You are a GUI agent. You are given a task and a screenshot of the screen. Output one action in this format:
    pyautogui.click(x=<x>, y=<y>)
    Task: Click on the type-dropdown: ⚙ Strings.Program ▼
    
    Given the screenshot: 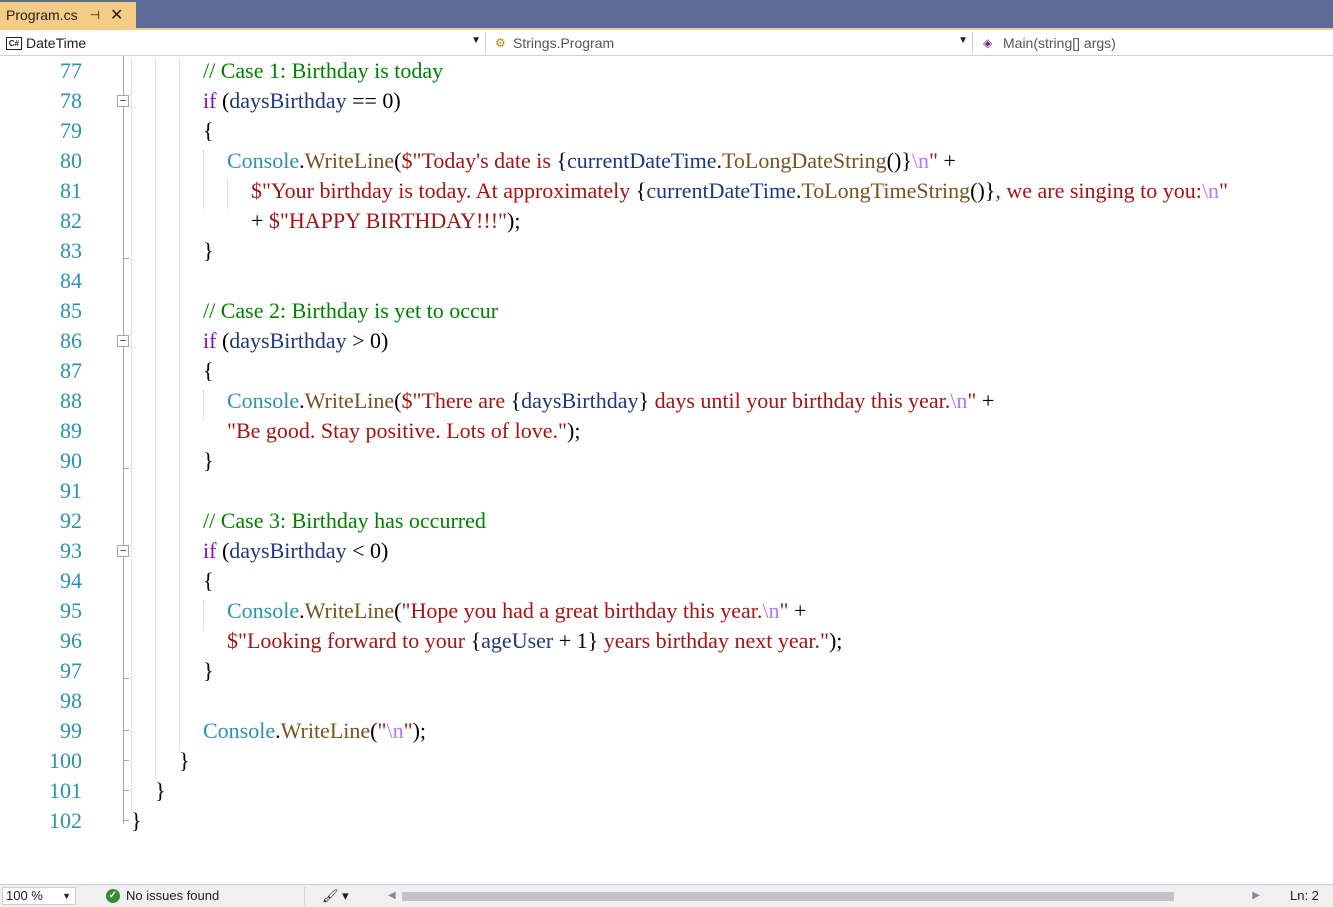 What is the action you would take?
    pyautogui.click(x=731, y=43)
    